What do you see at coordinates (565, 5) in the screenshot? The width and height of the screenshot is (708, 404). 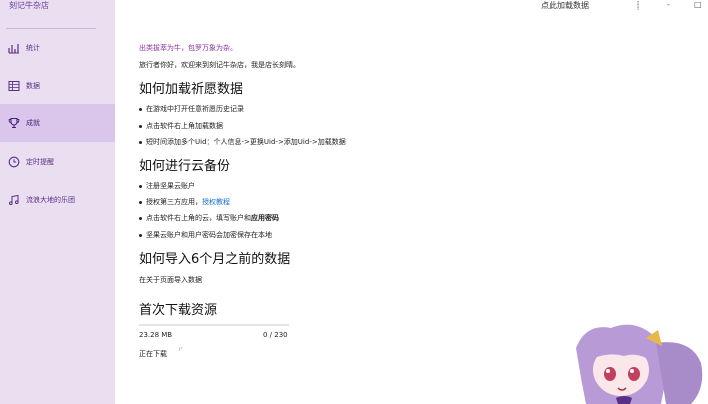 I see `load-data-button: 点此加载数据` at bounding box center [565, 5].